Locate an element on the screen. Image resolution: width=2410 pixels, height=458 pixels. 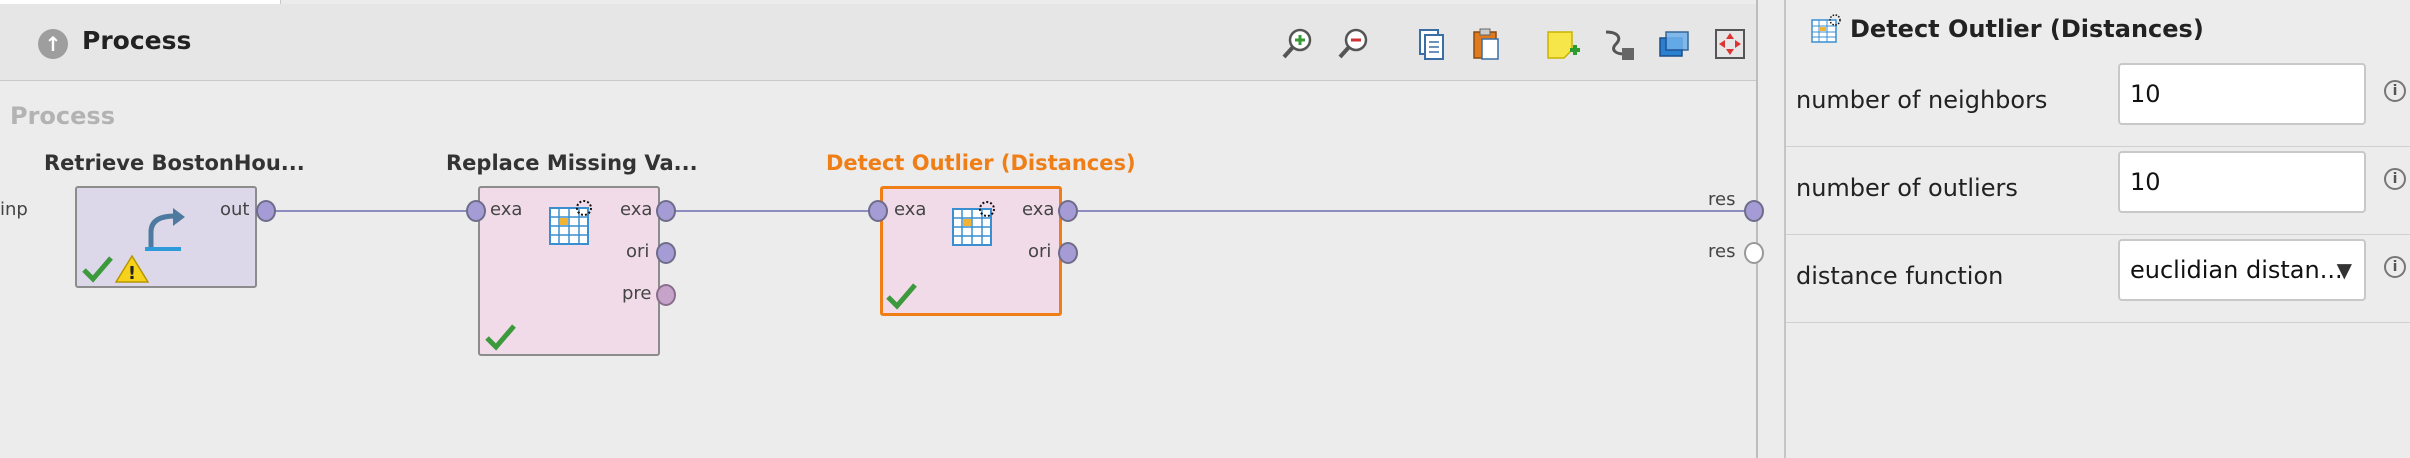
retrieve-icon is located at coordinates (165, 229).